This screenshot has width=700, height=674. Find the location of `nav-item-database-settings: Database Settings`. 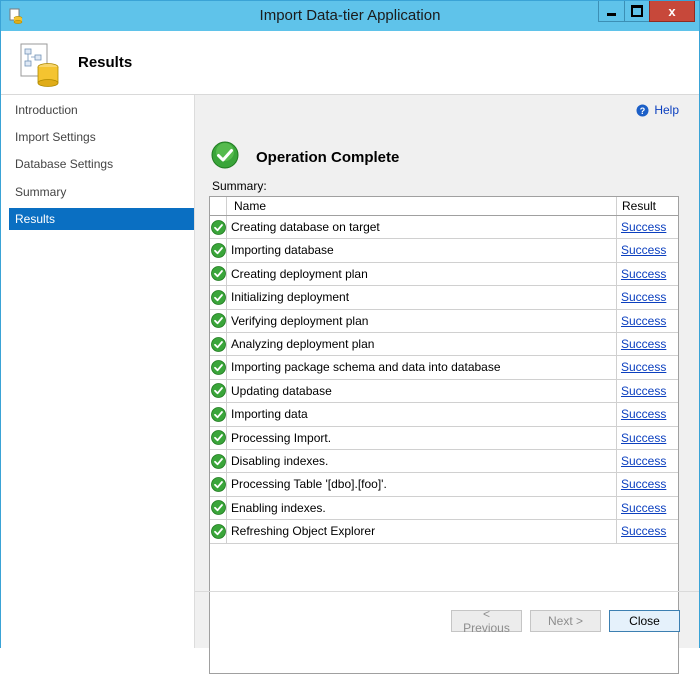

nav-item-database-settings: Database Settings is located at coordinates (101, 164).